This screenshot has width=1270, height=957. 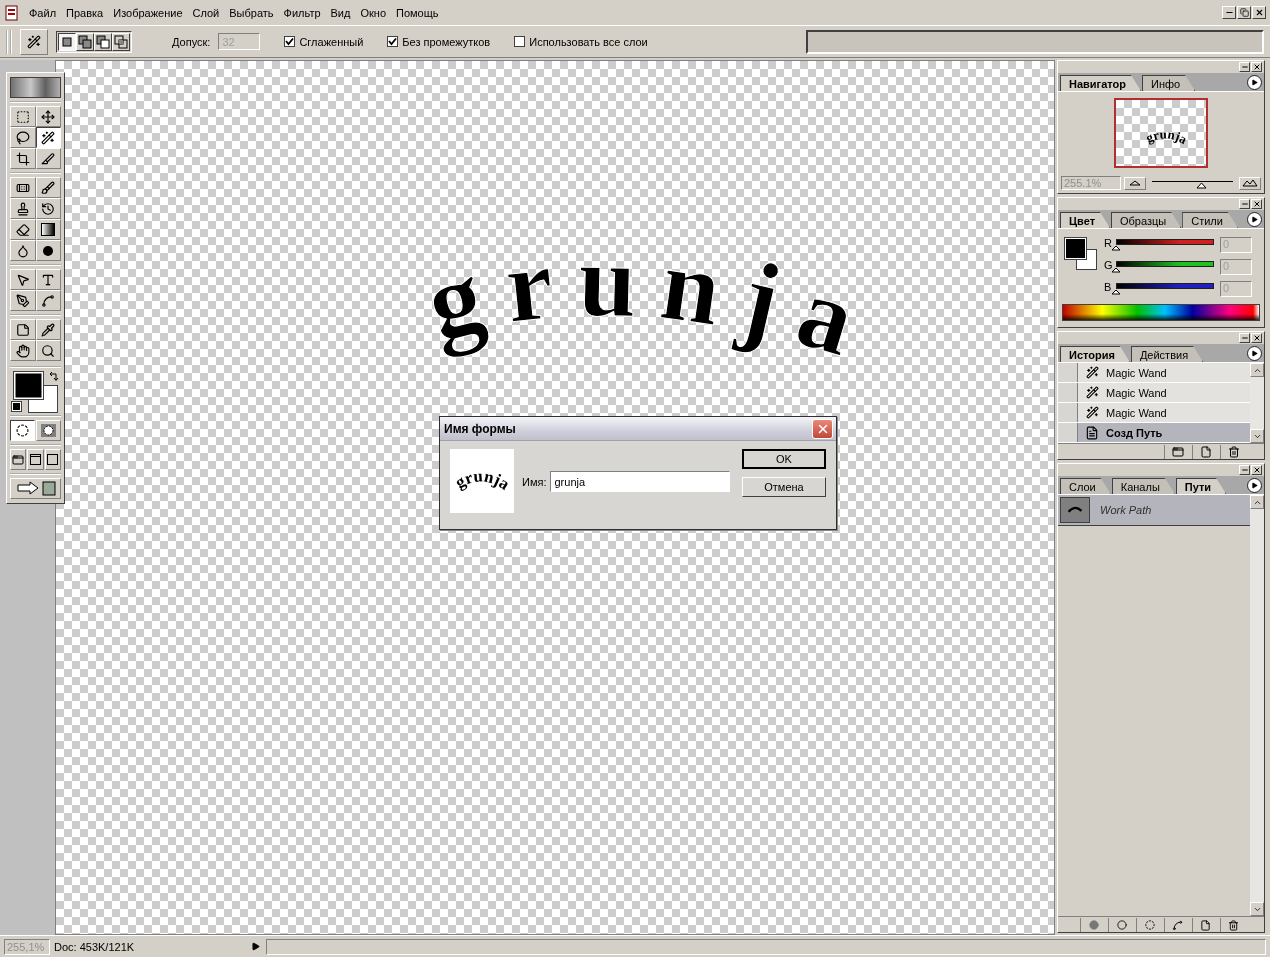 I want to click on restore-button, so click(x=1244, y=12).